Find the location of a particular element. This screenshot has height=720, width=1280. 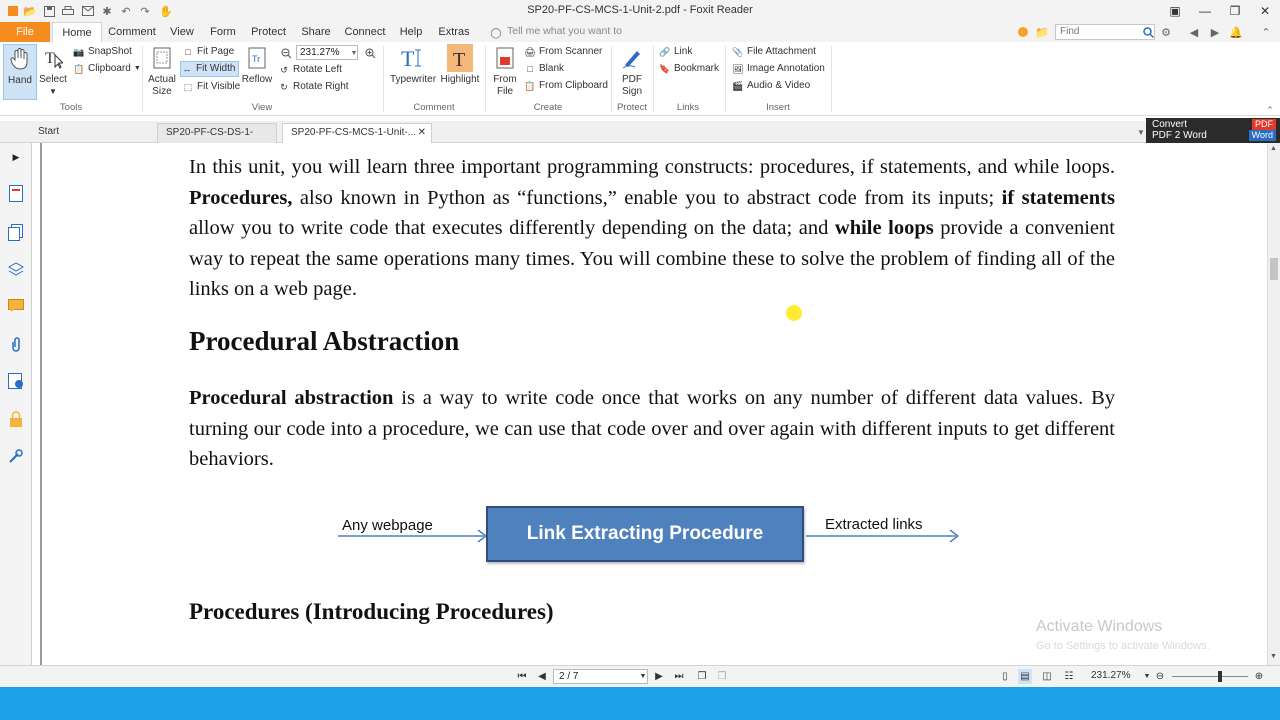

from-file-label: From File is located at coordinates (505, 85).